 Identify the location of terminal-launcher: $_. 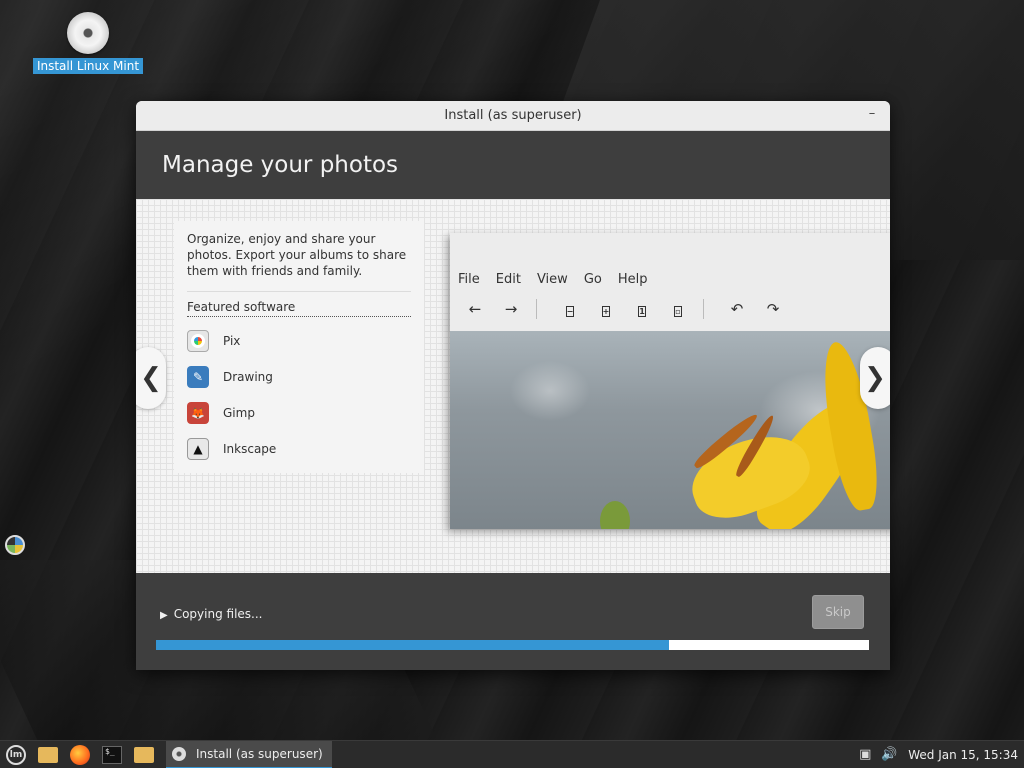
(112, 755).